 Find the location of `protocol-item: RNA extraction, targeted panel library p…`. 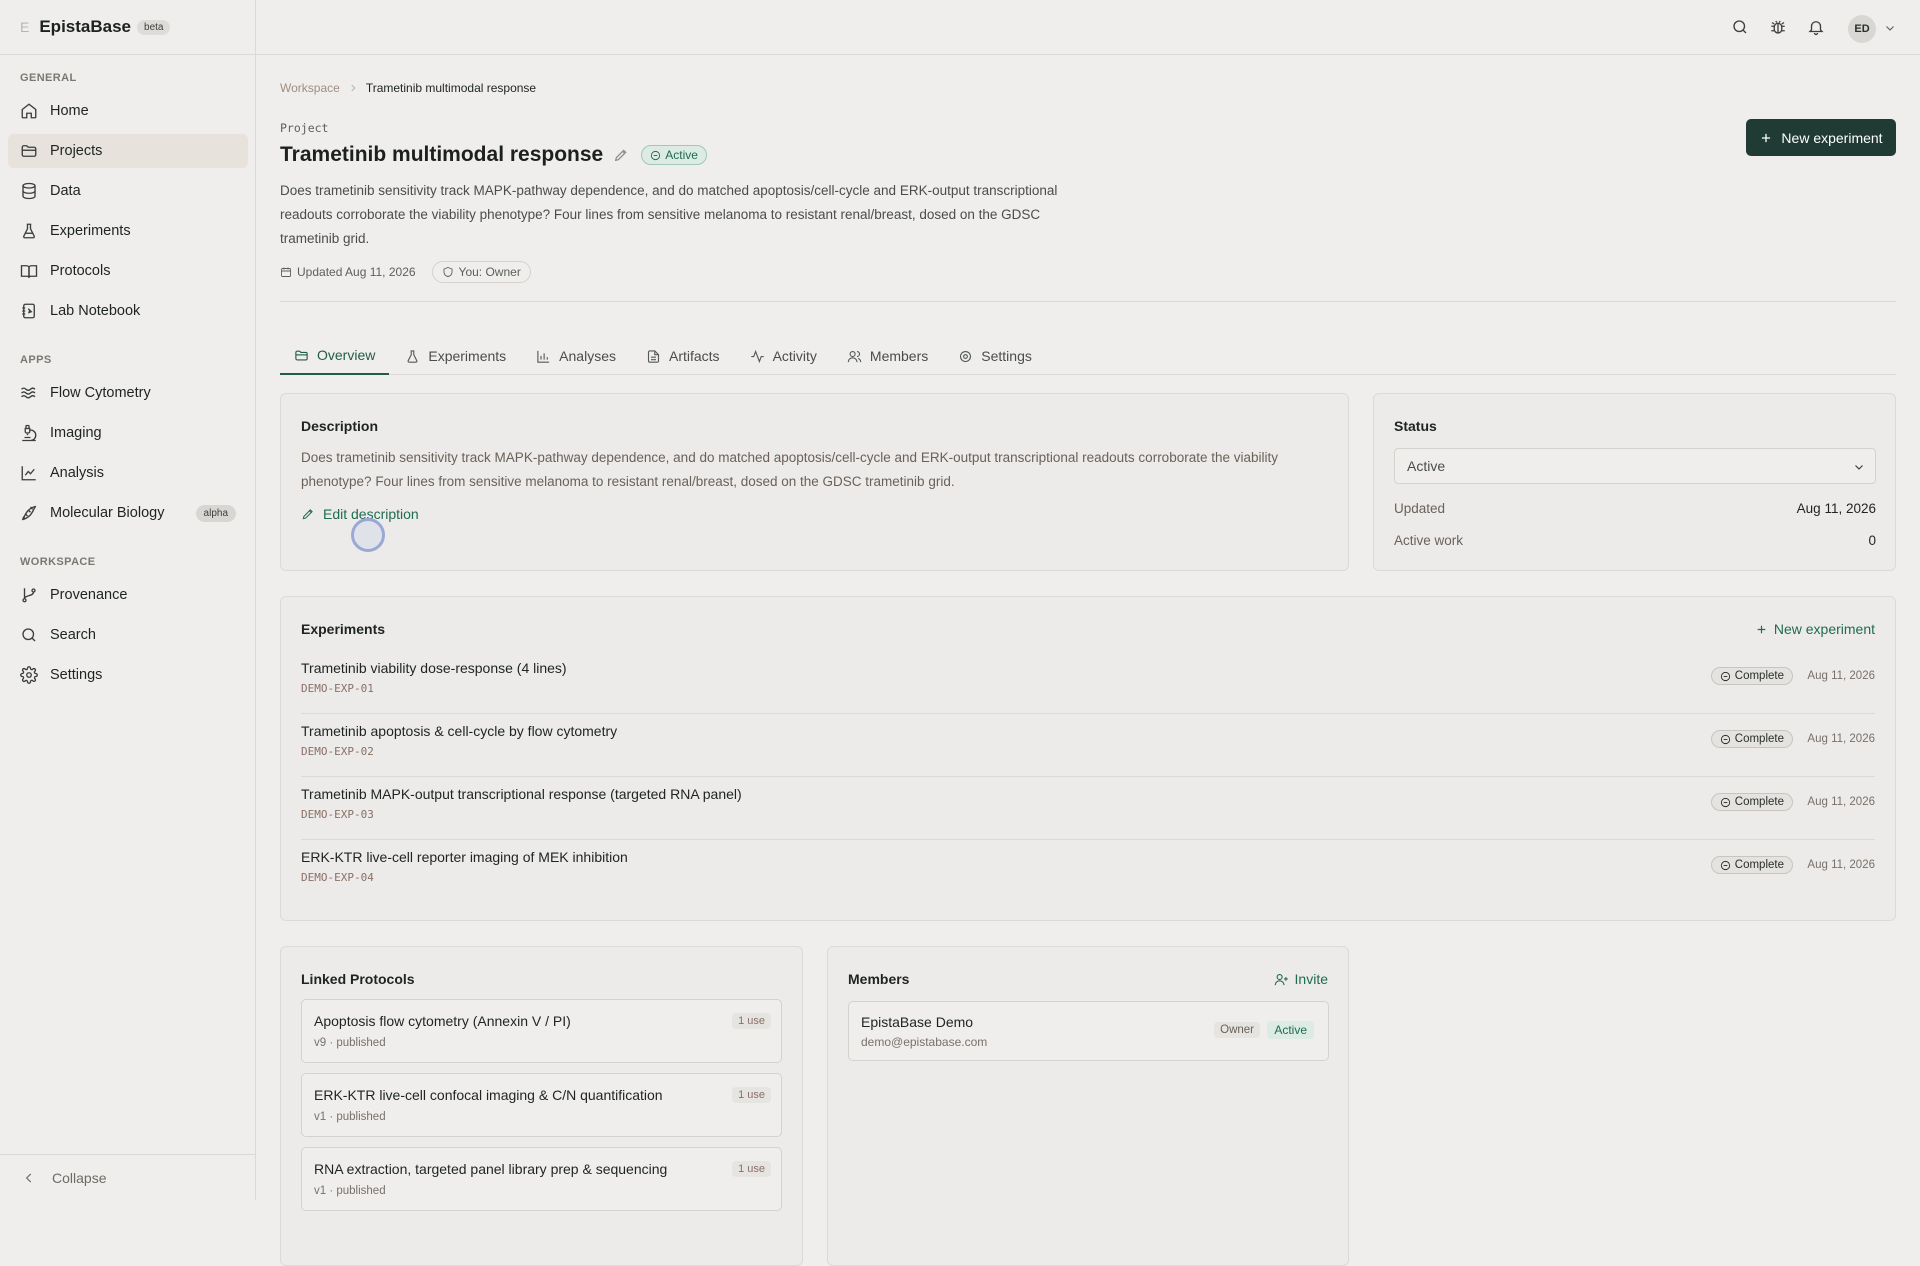

protocol-item: RNA extraction, targeted panel library p… is located at coordinates (541, 1179).